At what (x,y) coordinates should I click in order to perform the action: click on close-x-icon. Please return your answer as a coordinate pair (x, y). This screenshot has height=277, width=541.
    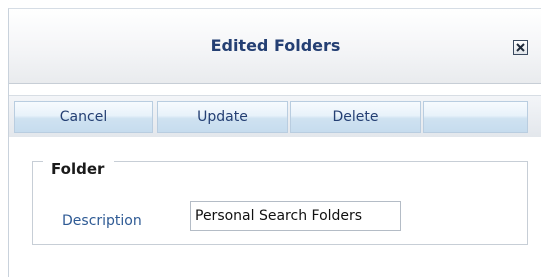
    Looking at the image, I should click on (520, 47).